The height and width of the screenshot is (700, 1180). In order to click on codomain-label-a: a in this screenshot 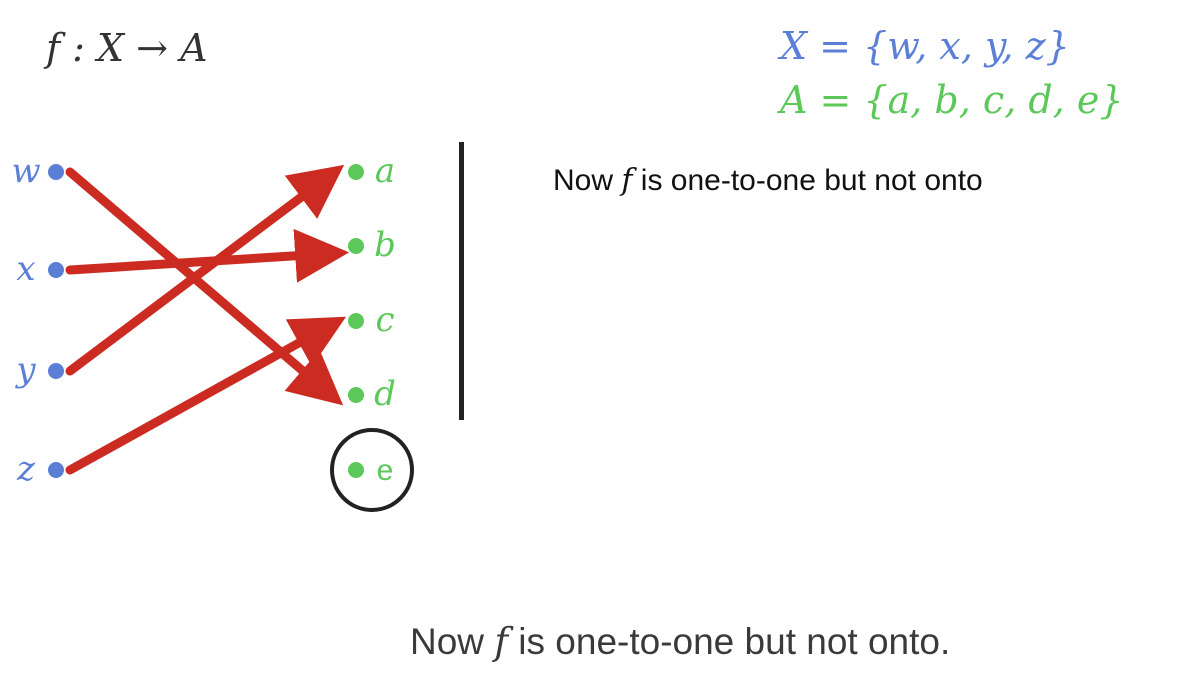, I will do `click(385, 171)`.